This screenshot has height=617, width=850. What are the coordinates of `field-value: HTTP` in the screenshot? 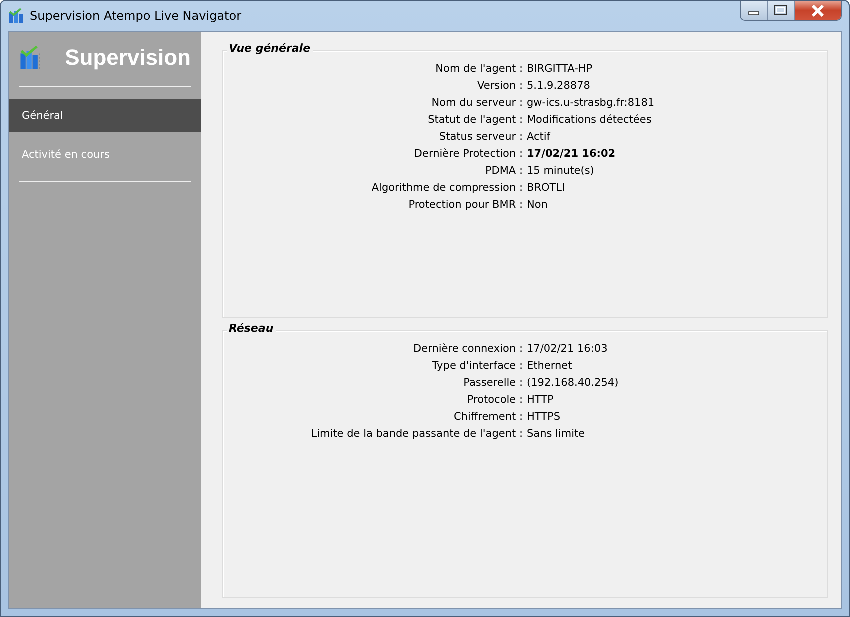 It's located at (540, 400).